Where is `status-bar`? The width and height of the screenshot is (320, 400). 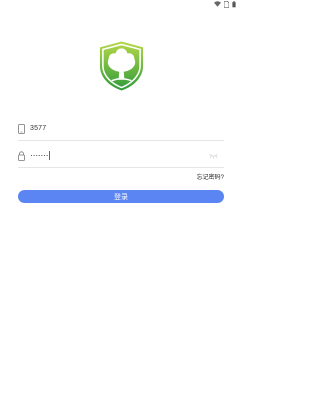
status-bar is located at coordinates (225, 4).